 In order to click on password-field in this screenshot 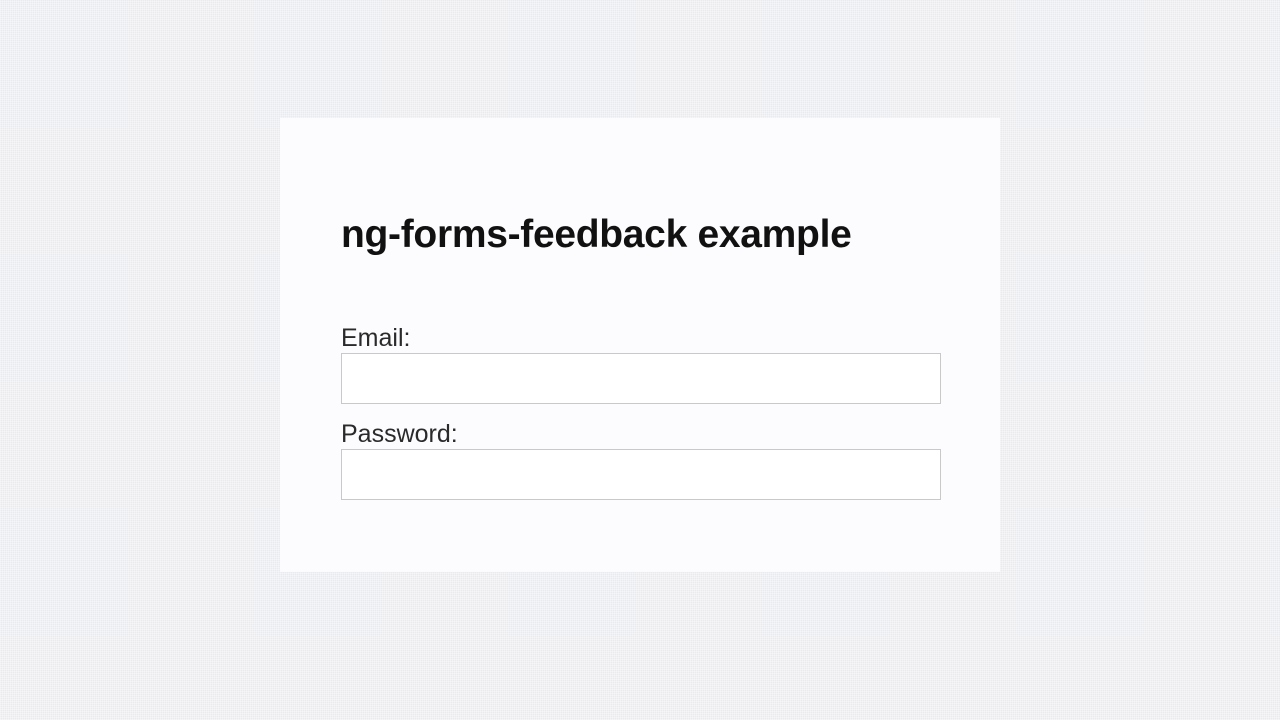, I will do `click(641, 474)`.